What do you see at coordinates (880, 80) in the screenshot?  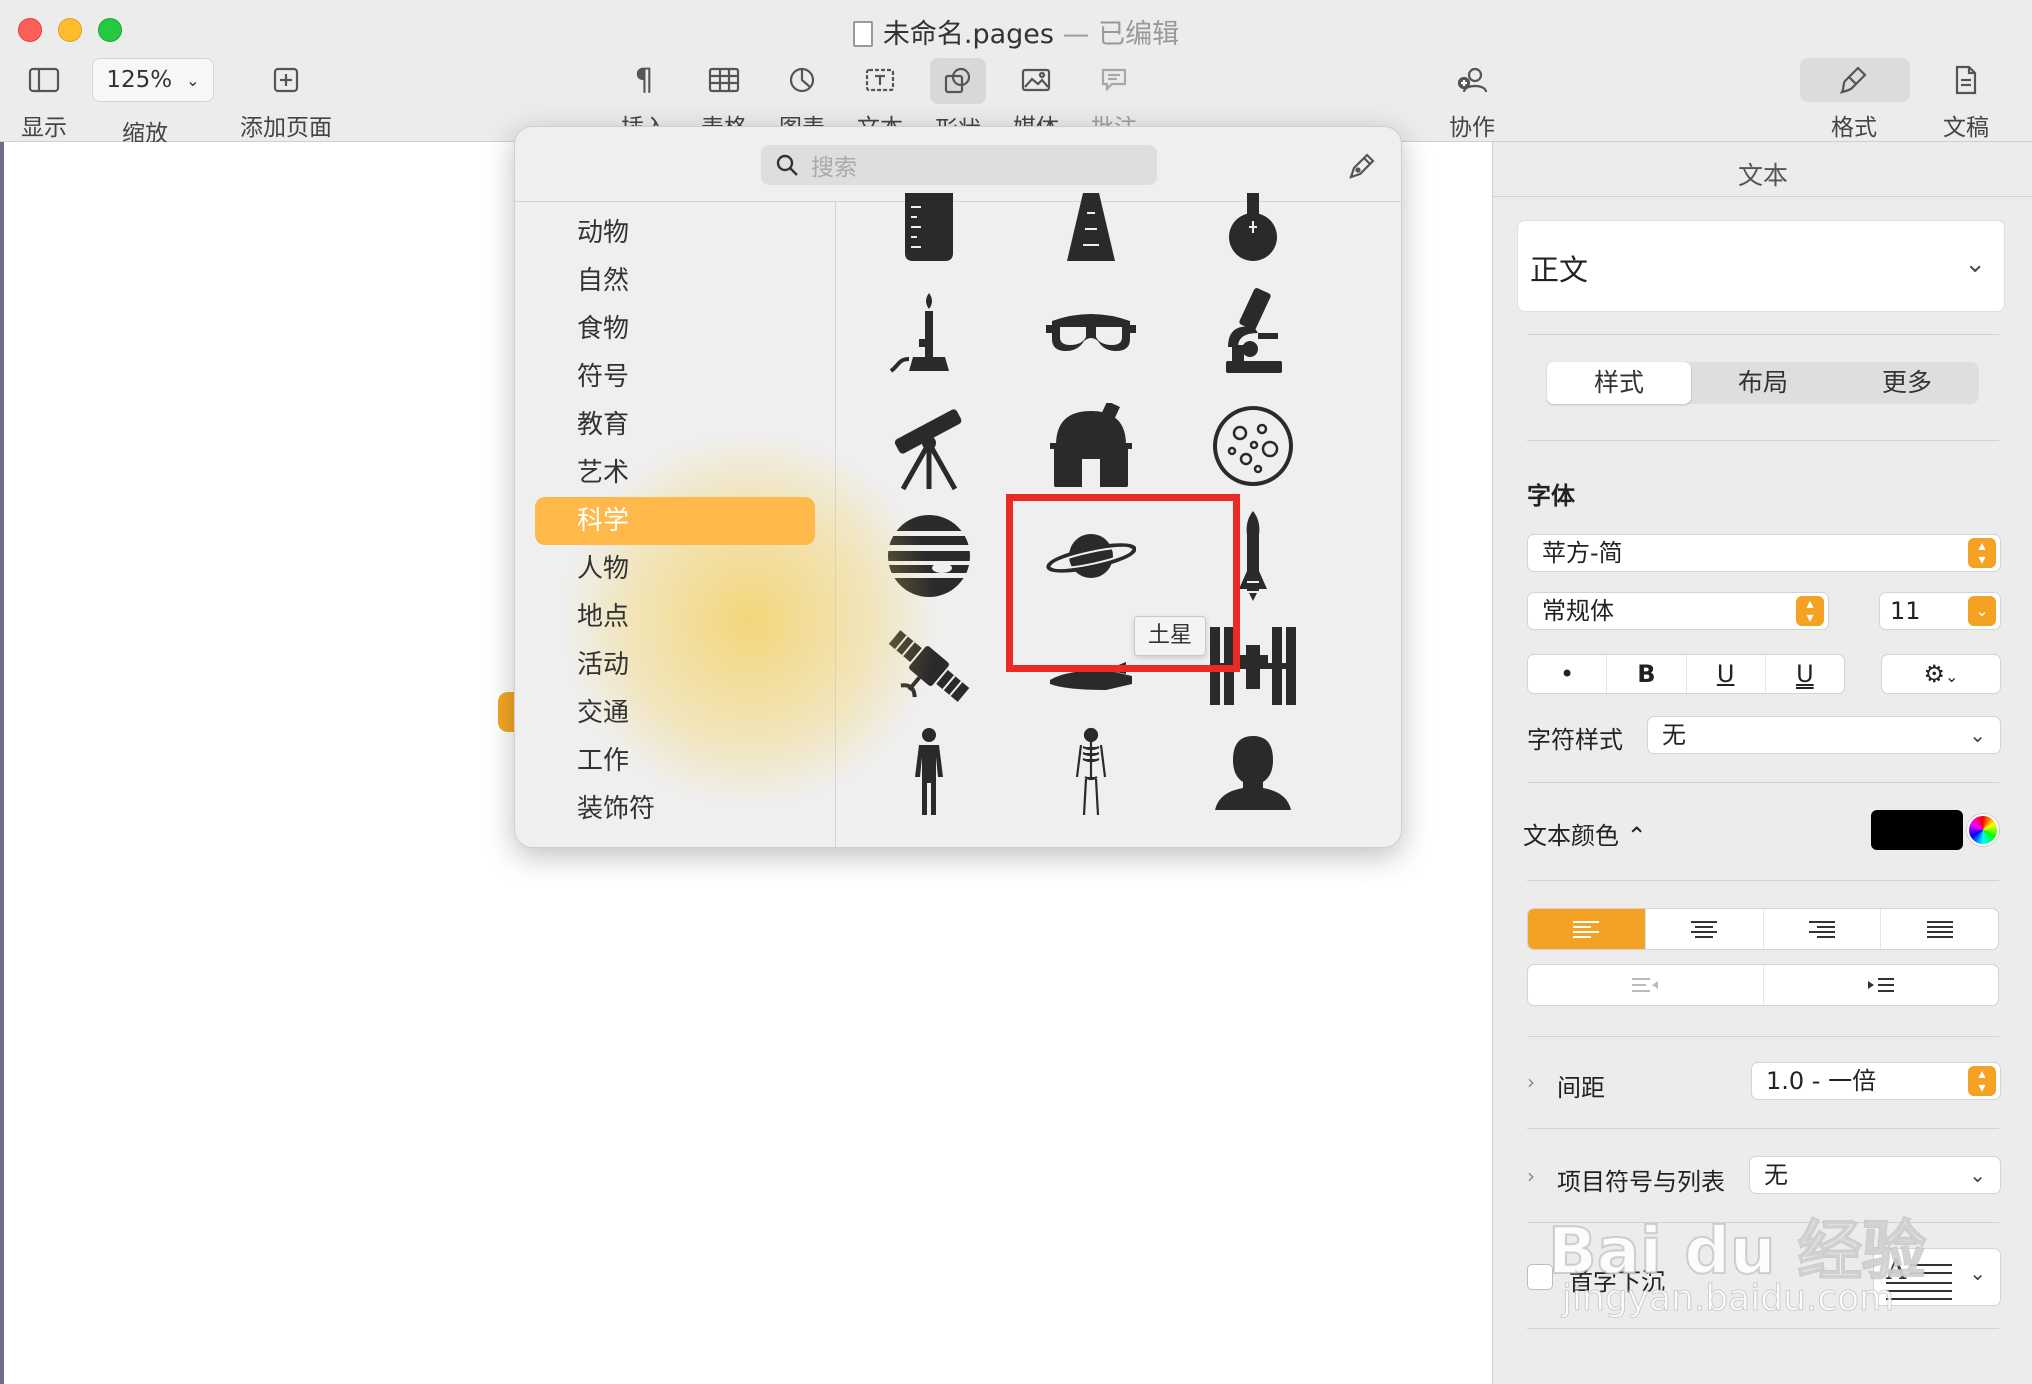 I see `text-box-icon` at bounding box center [880, 80].